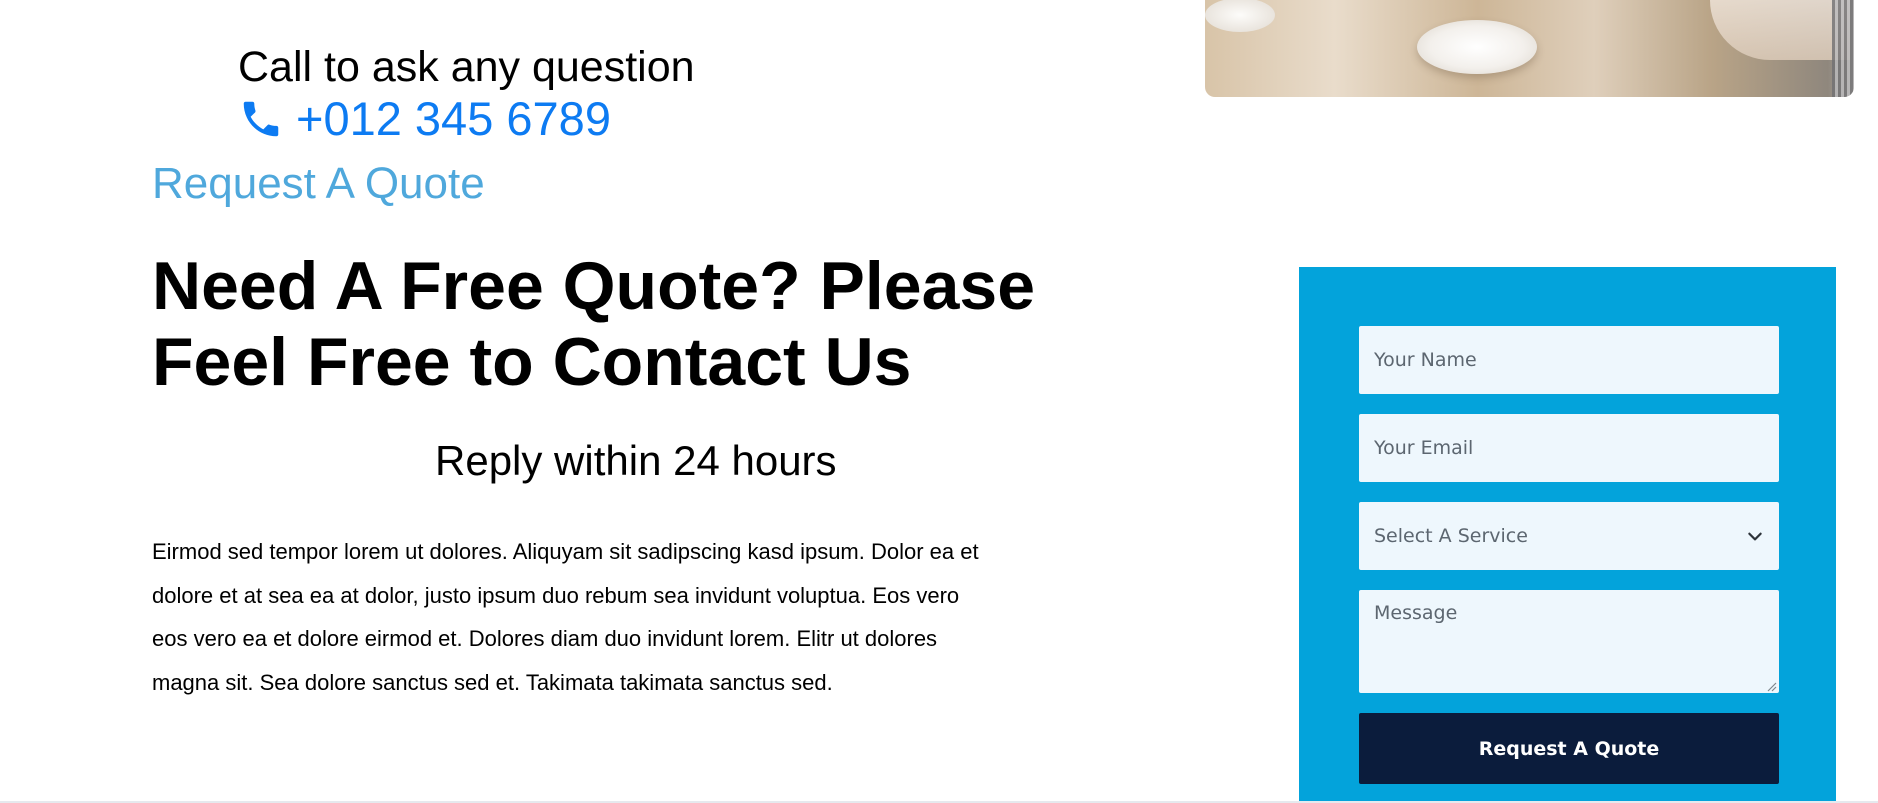 The image size is (1878, 803). Describe the element at coordinates (261, 119) in the screenshot. I see `phone-icon` at that location.